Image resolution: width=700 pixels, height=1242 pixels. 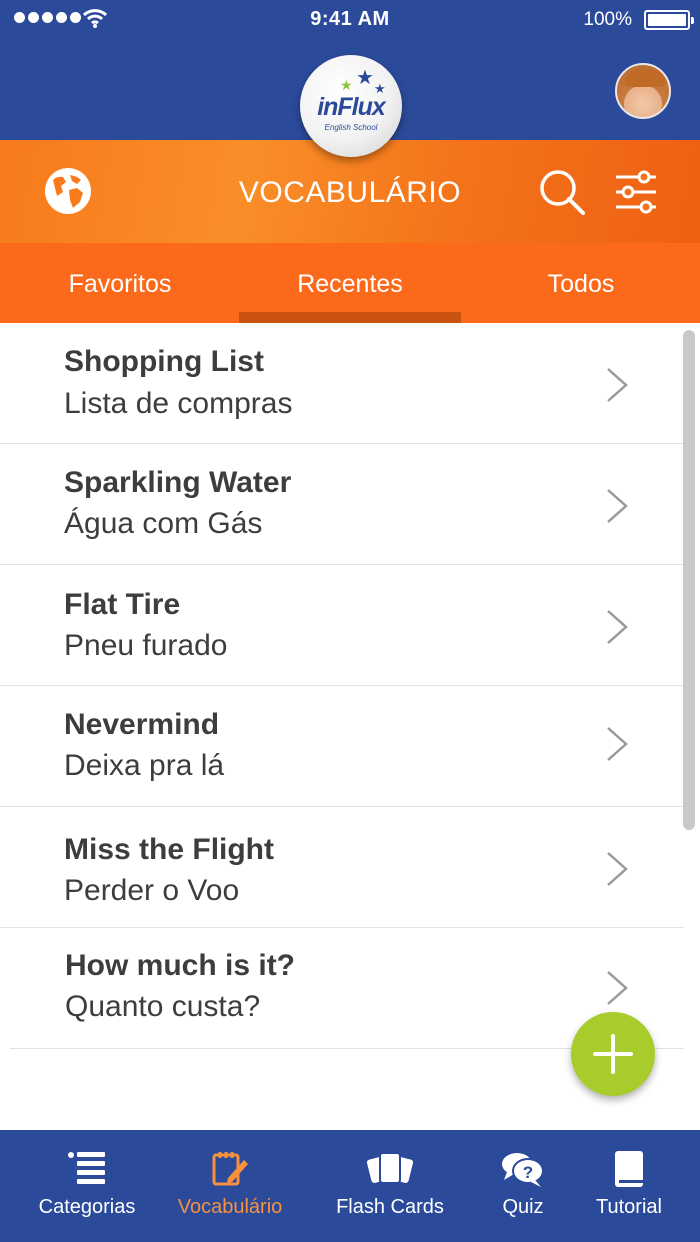 I want to click on item-translation: Perder o Voo, so click(x=152, y=890).